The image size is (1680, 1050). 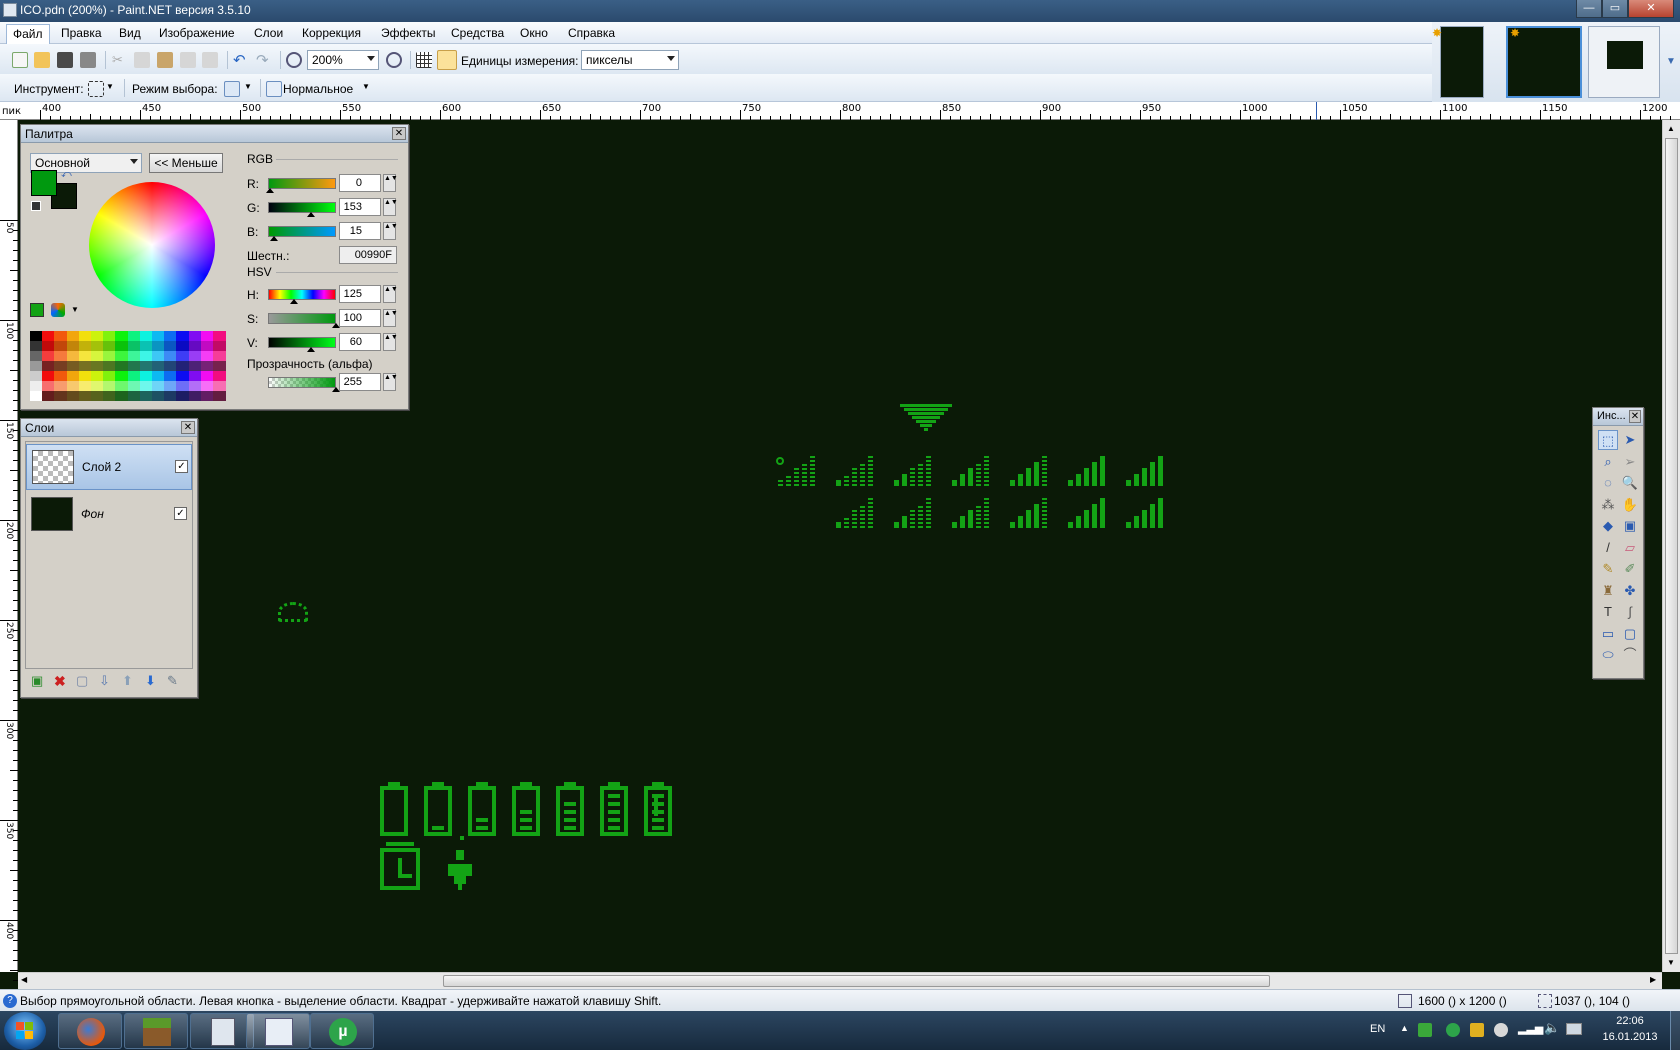 What do you see at coordinates (1630, 526) in the screenshot?
I see `gradient-tool-icon: ▣` at bounding box center [1630, 526].